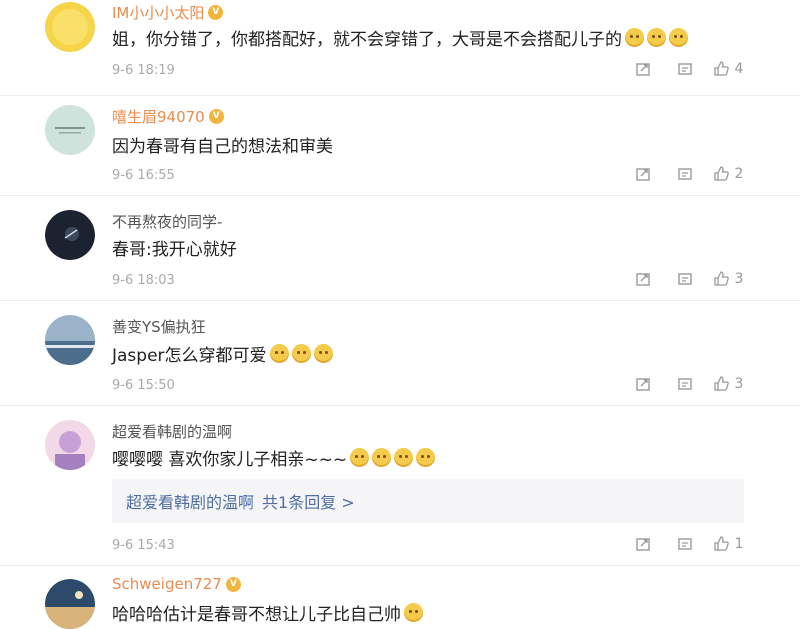  Describe the element at coordinates (739, 543) in the screenshot. I see `like-count: 1` at that location.